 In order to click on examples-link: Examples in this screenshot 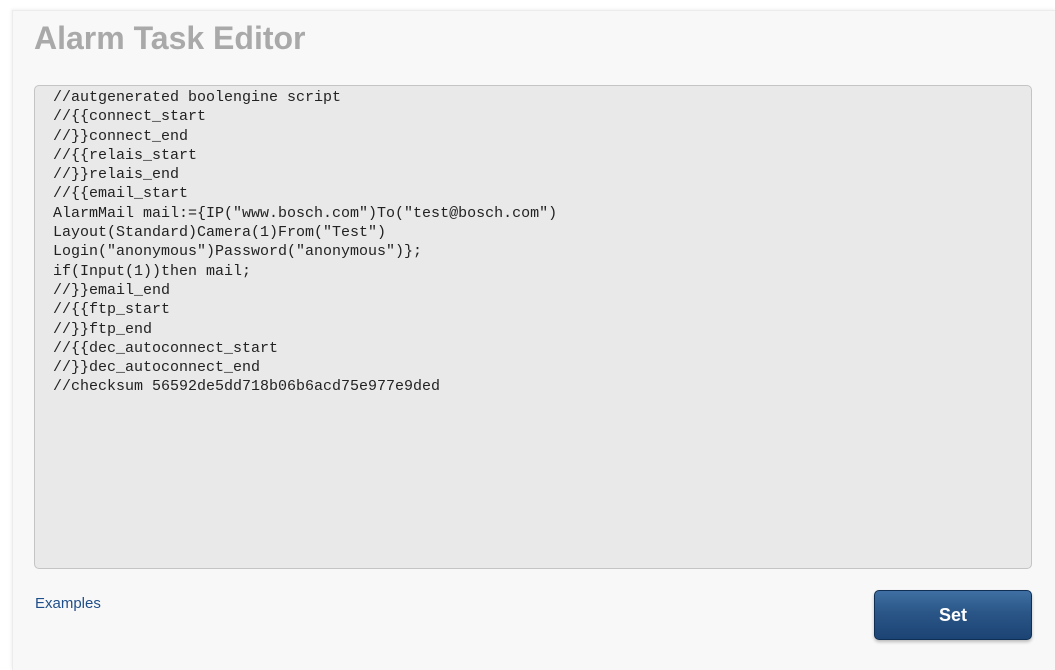, I will do `click(68, 603)`.